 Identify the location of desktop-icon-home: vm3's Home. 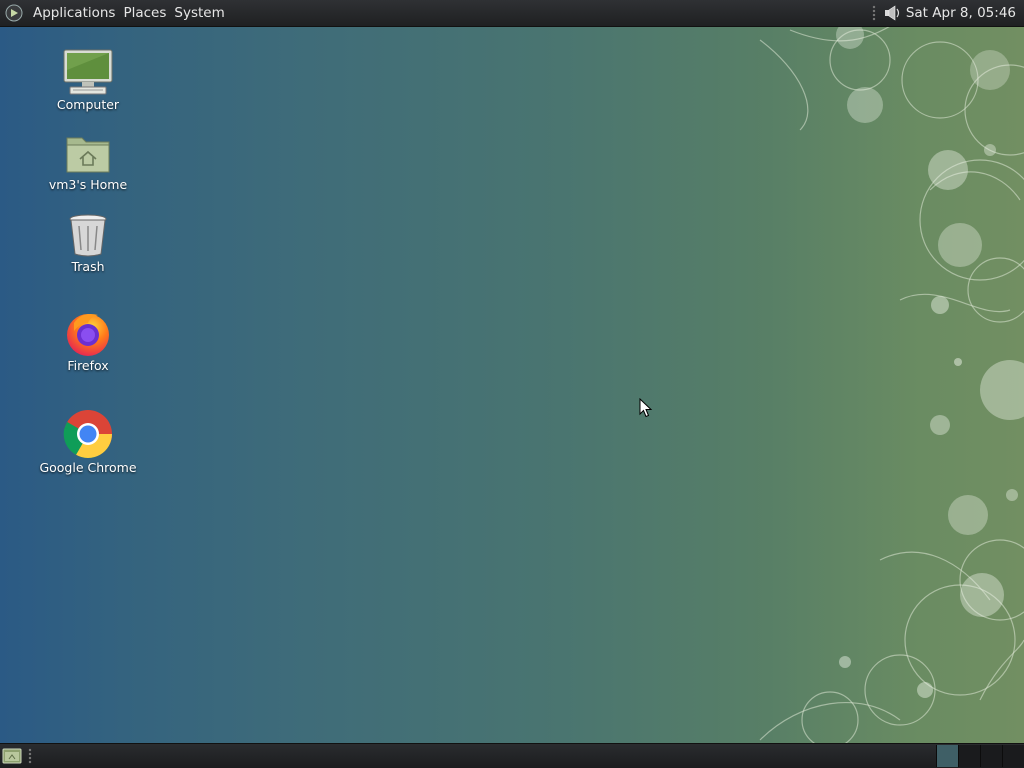
(88, 162).